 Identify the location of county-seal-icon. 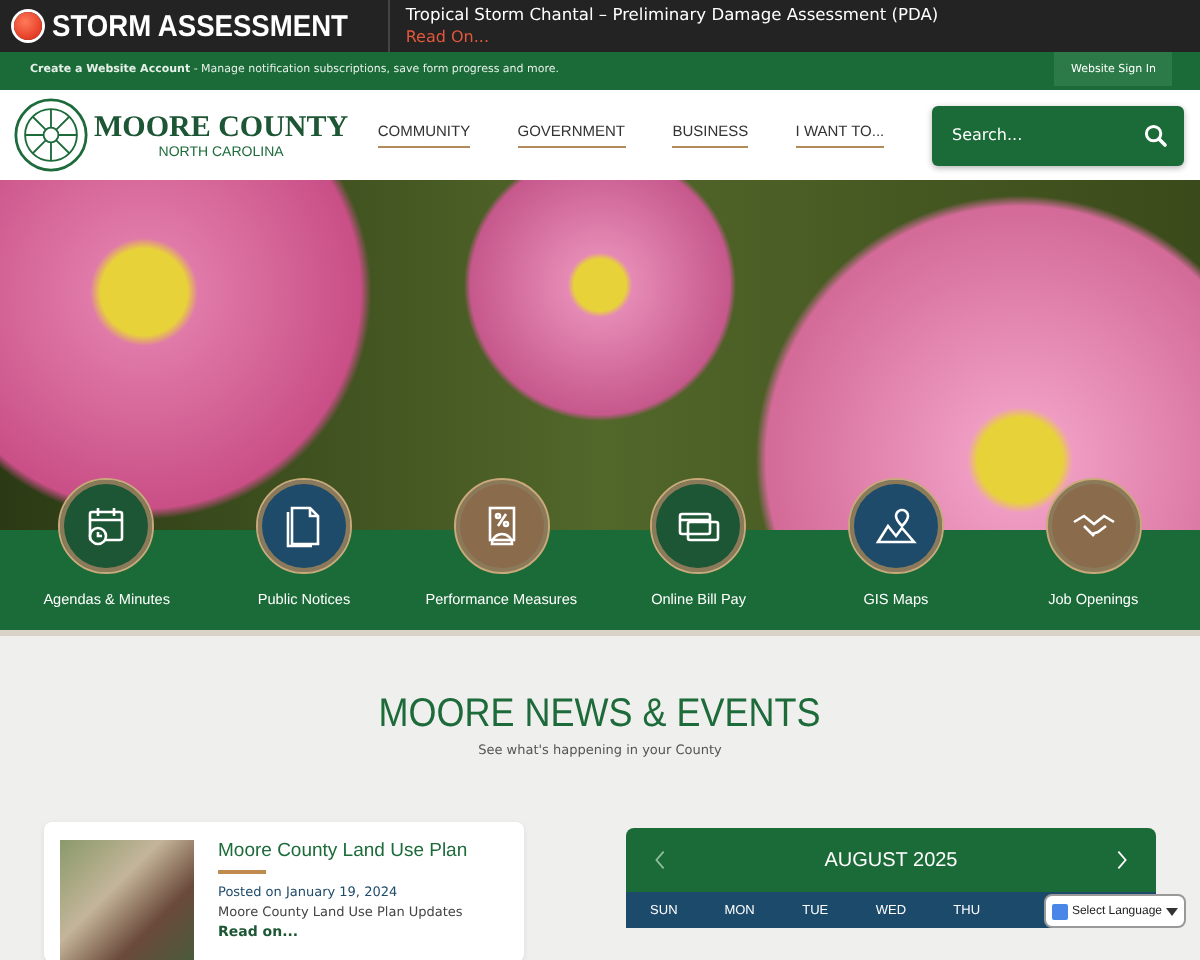
(51, 135).